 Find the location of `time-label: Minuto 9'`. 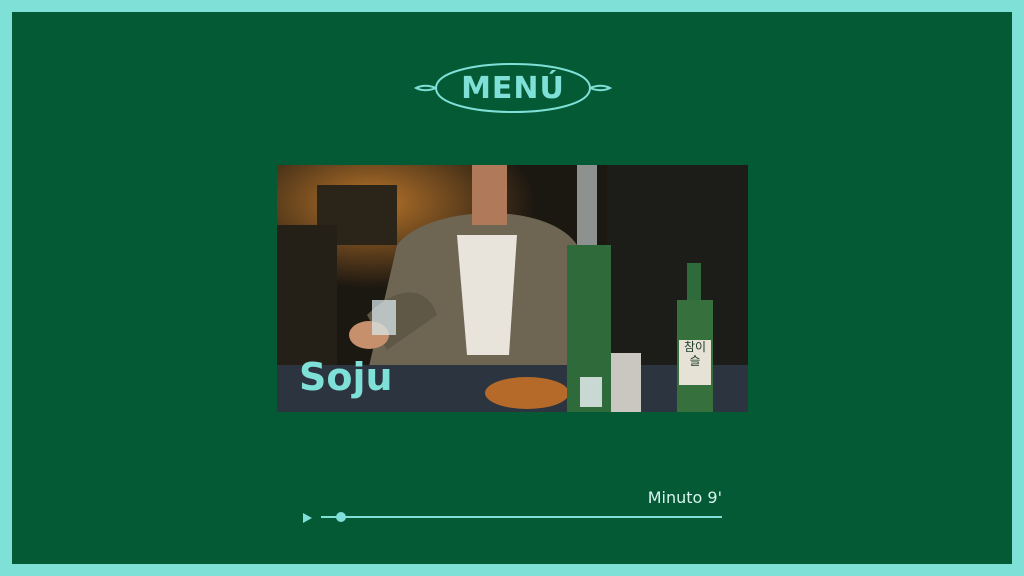

time-label: Minuto 9' is located at coordinates (684, 497).